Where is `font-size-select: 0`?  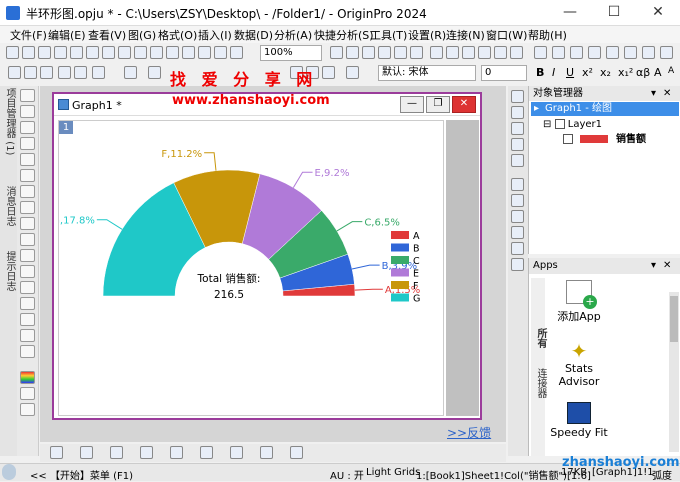
font-size-select: 0 is located at coordinates (504, 73).